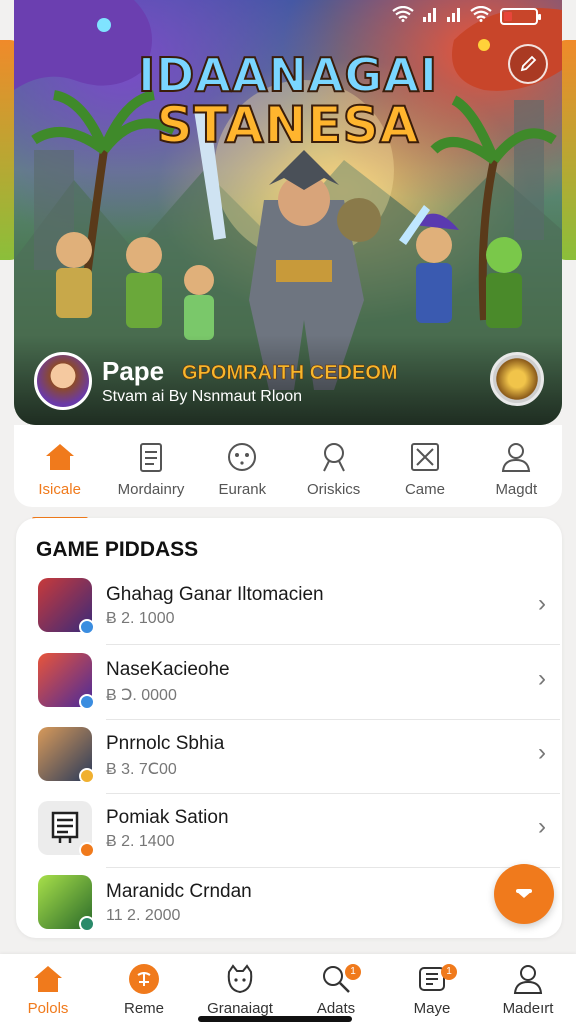 This screenshot has height=1024, width=576. What do you see at coordinates (143, 1008) in the screenshot?
I see `nav-label: Reme` at bounding box center [143, 1008].